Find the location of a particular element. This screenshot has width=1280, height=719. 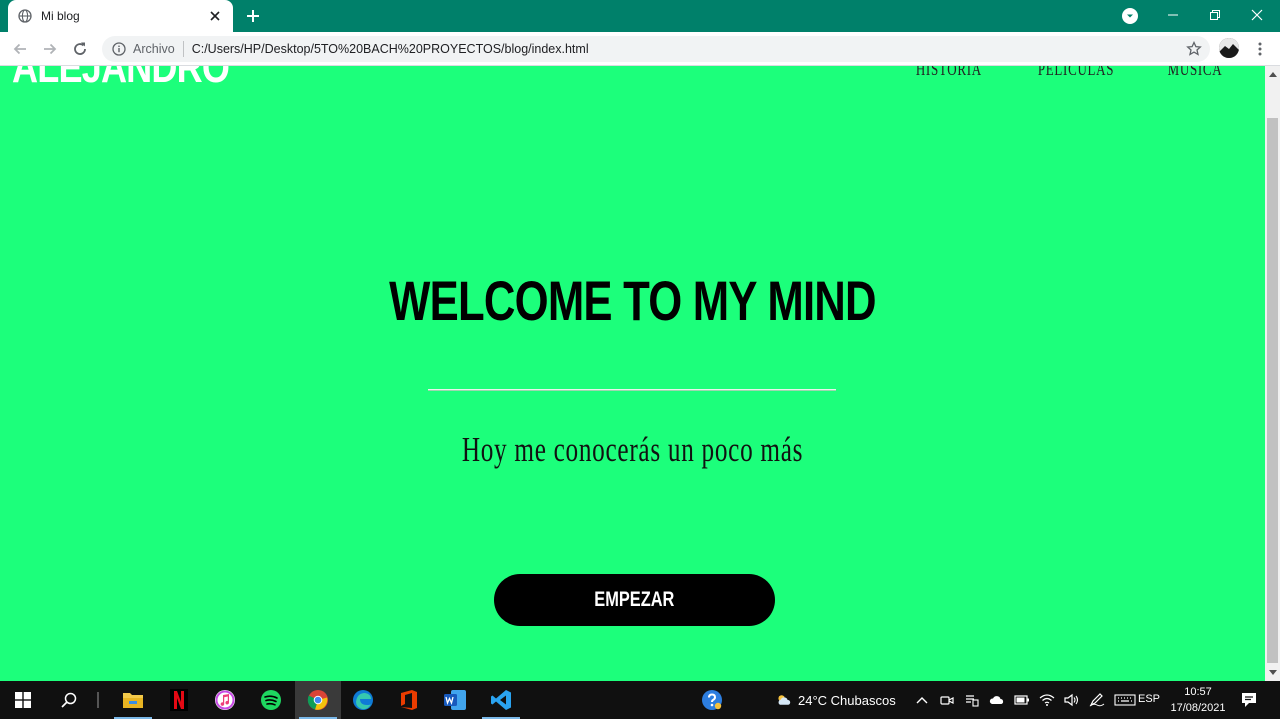

close-window-icon is located at coordinates (1257, 15).